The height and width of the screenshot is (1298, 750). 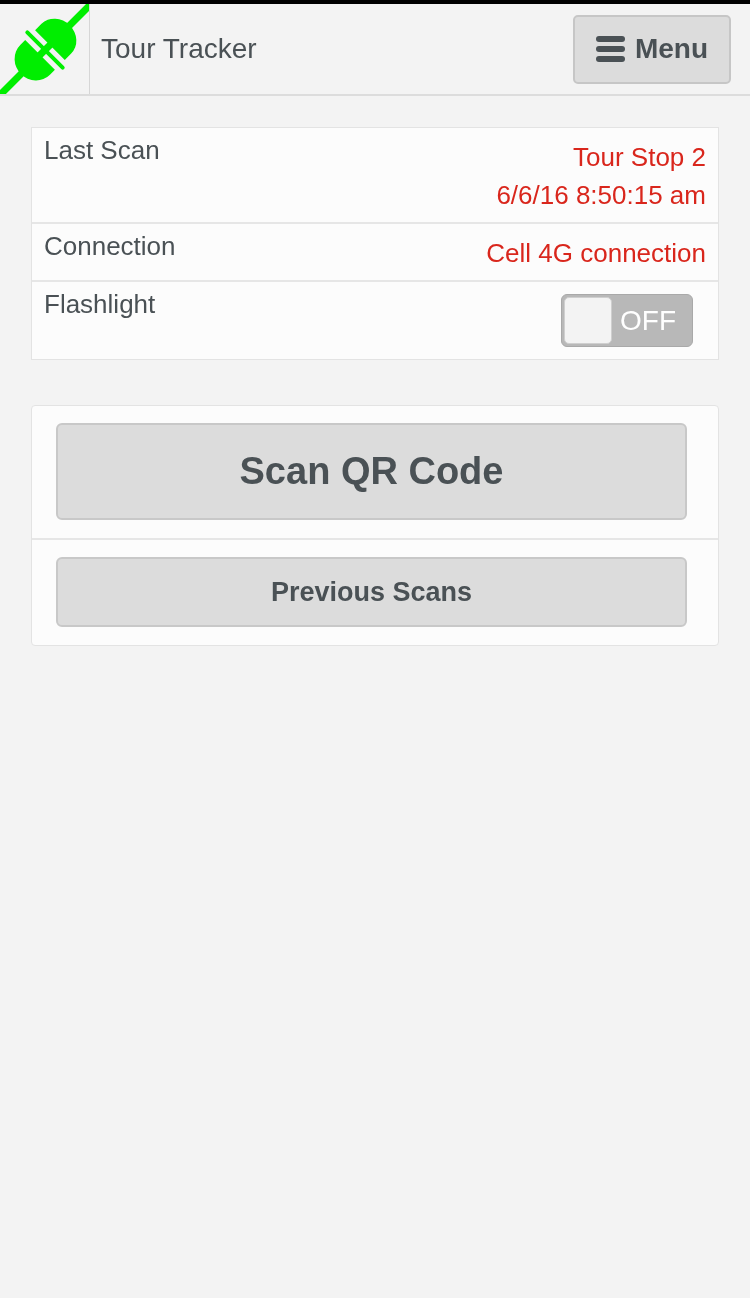 I want to click on menu-button: Menu, so click(x=652, y=49).